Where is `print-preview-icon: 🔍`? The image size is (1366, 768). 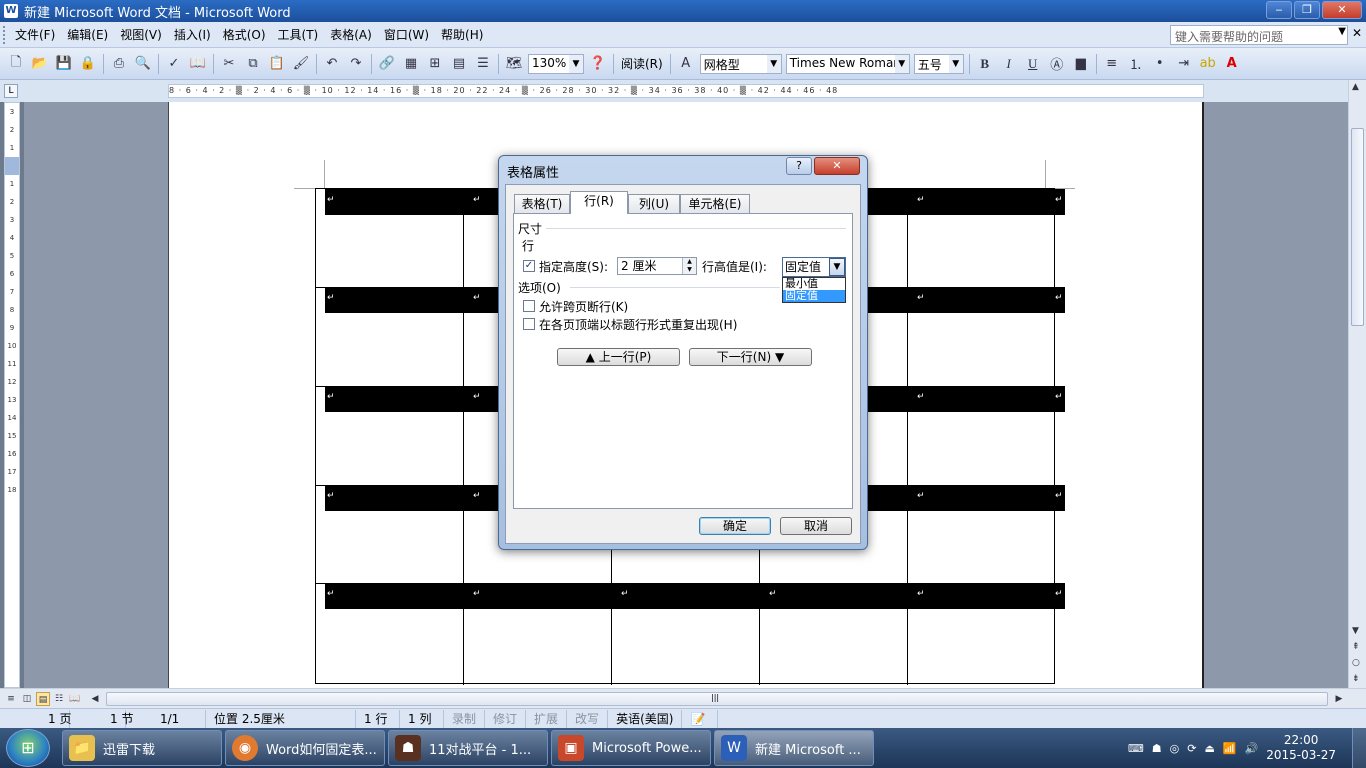 print-preview-icon: 🔍 is located at coordinates (143, 64).